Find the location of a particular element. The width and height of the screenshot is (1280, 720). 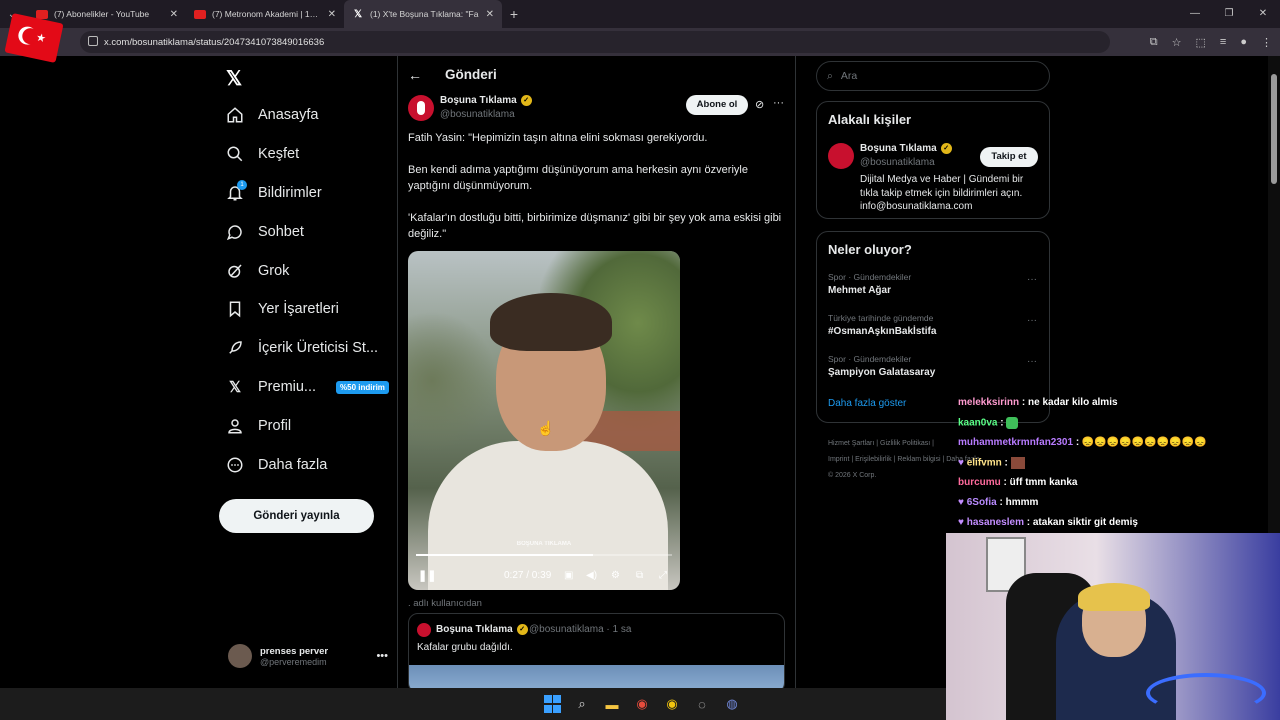

mouse-cursor-icon: ☝ is located at coordinates (546, 428).